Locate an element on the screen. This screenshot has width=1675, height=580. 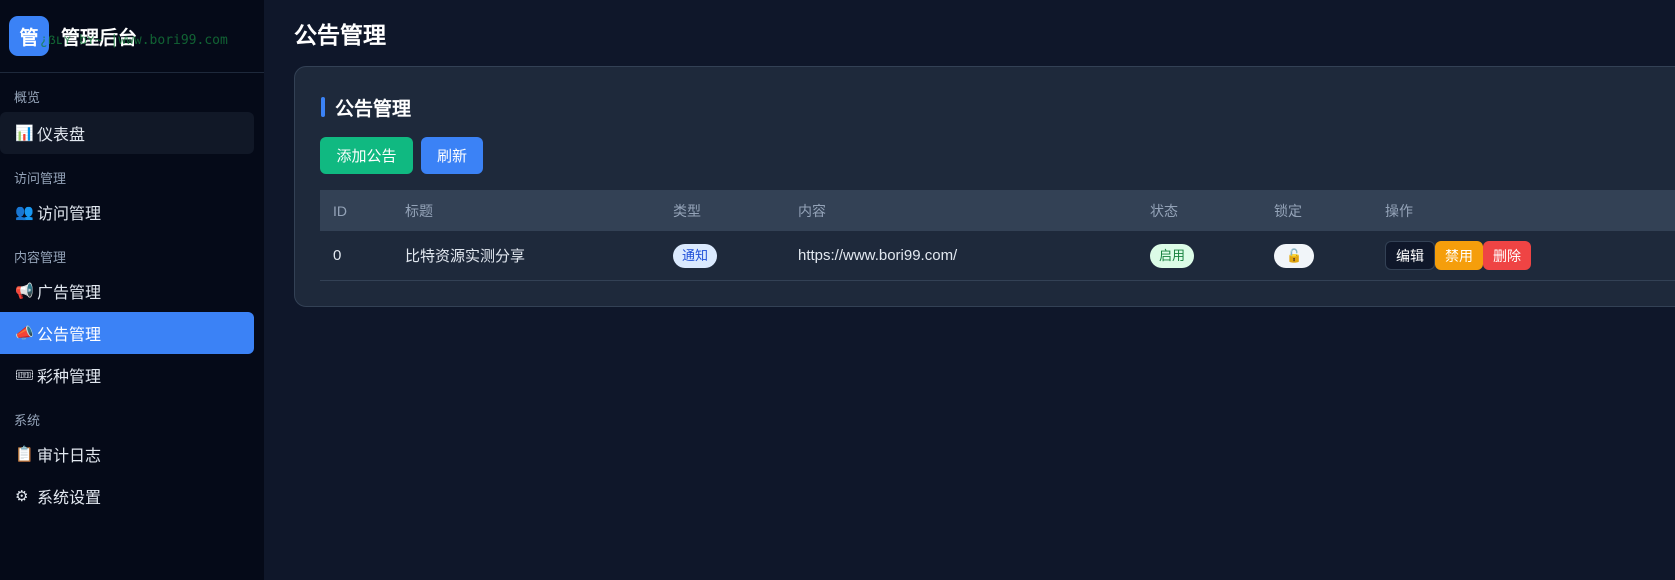
dashboard-icon: 📊 is located at coordinates (24, 133).